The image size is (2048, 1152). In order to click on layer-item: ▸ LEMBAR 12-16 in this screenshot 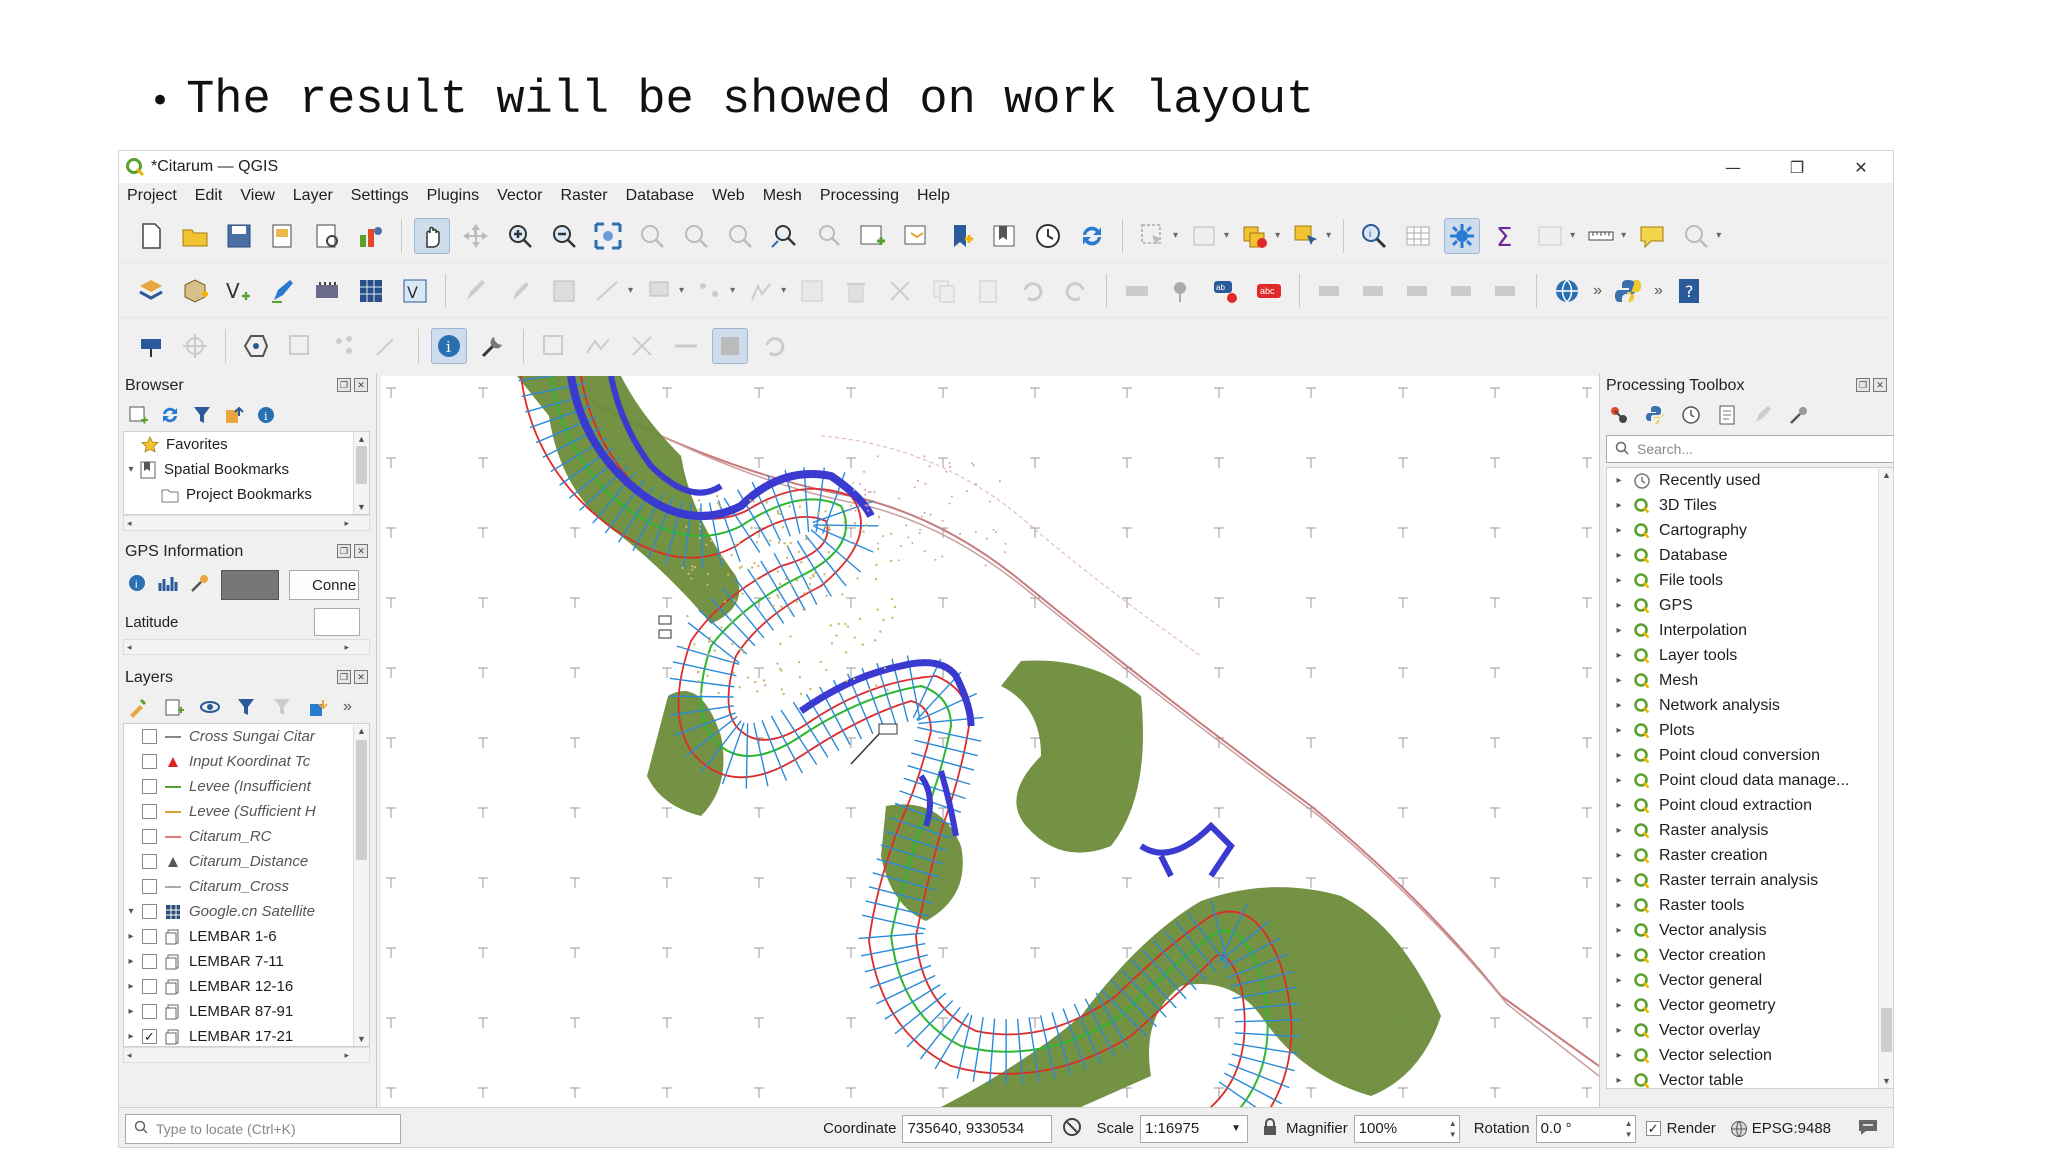, I will do `click(246, 986)`.